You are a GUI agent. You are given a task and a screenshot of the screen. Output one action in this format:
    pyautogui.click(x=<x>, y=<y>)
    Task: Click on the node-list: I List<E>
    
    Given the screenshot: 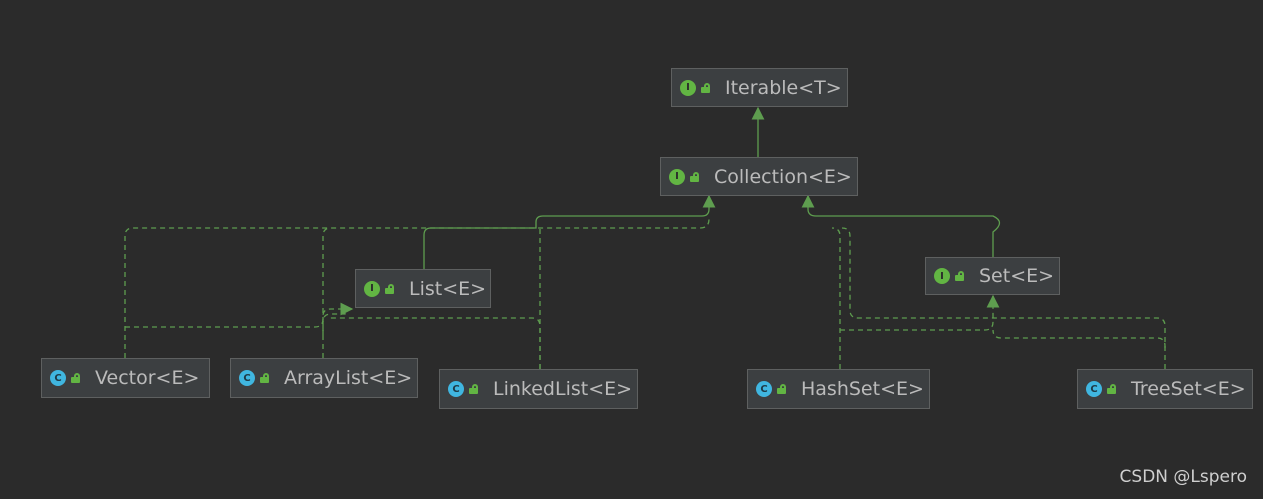 What is the action you would take?
    pyautogui.click(x=423, y=288)
    